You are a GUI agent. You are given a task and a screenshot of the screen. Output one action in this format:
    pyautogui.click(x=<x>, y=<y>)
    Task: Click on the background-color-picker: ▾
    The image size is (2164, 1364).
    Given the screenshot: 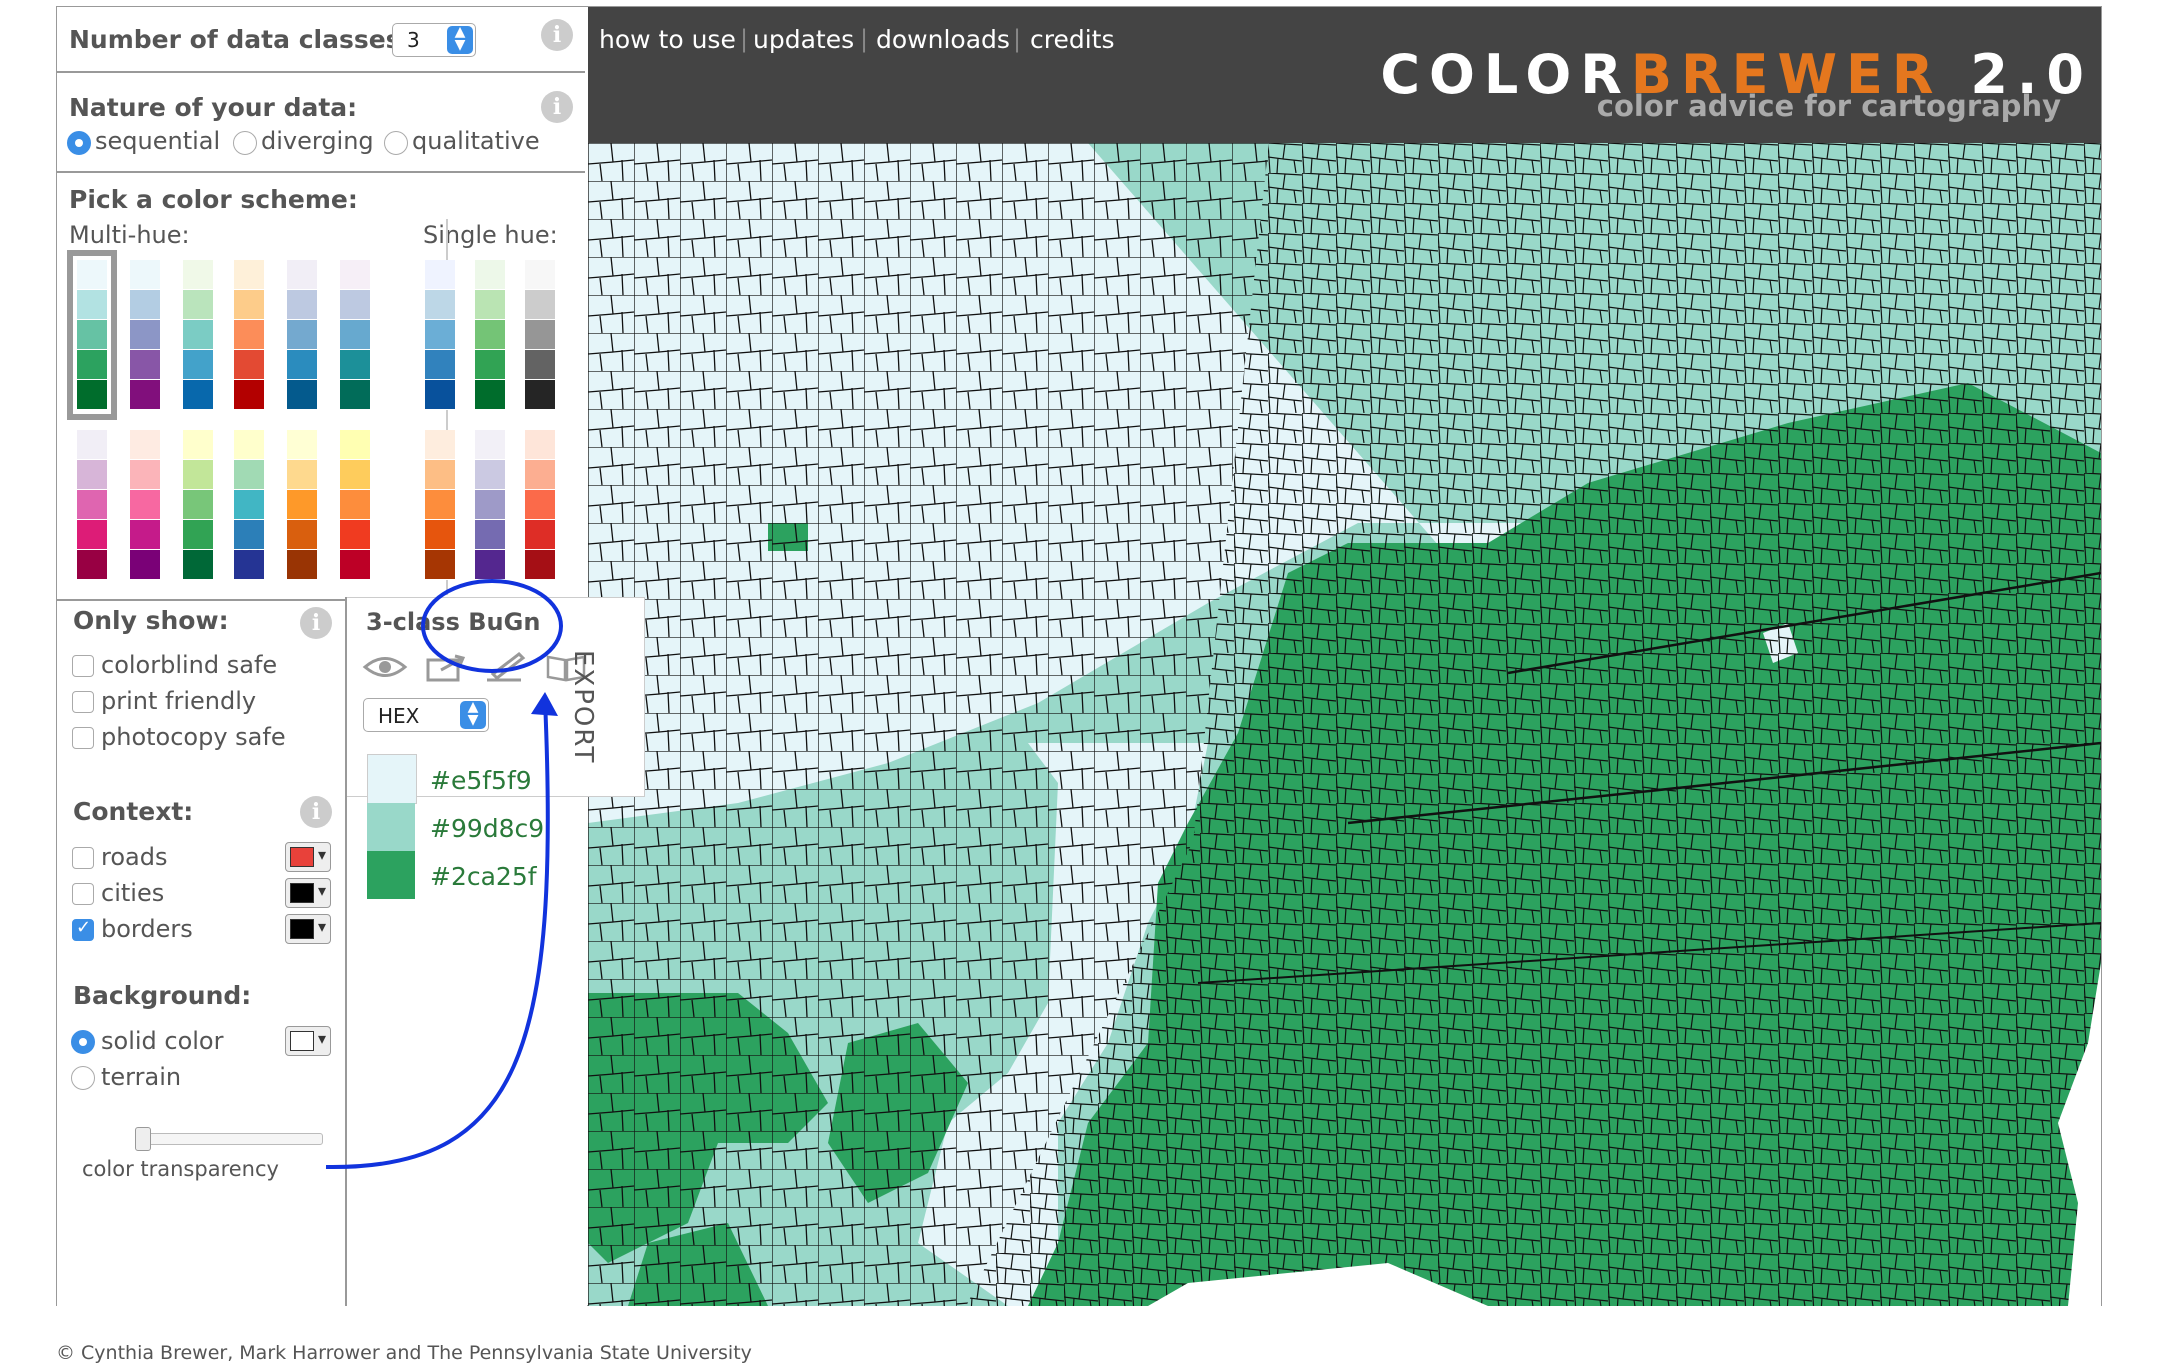 What is the action you would take?
    pyautogui.click(x=308, y=1041)
    